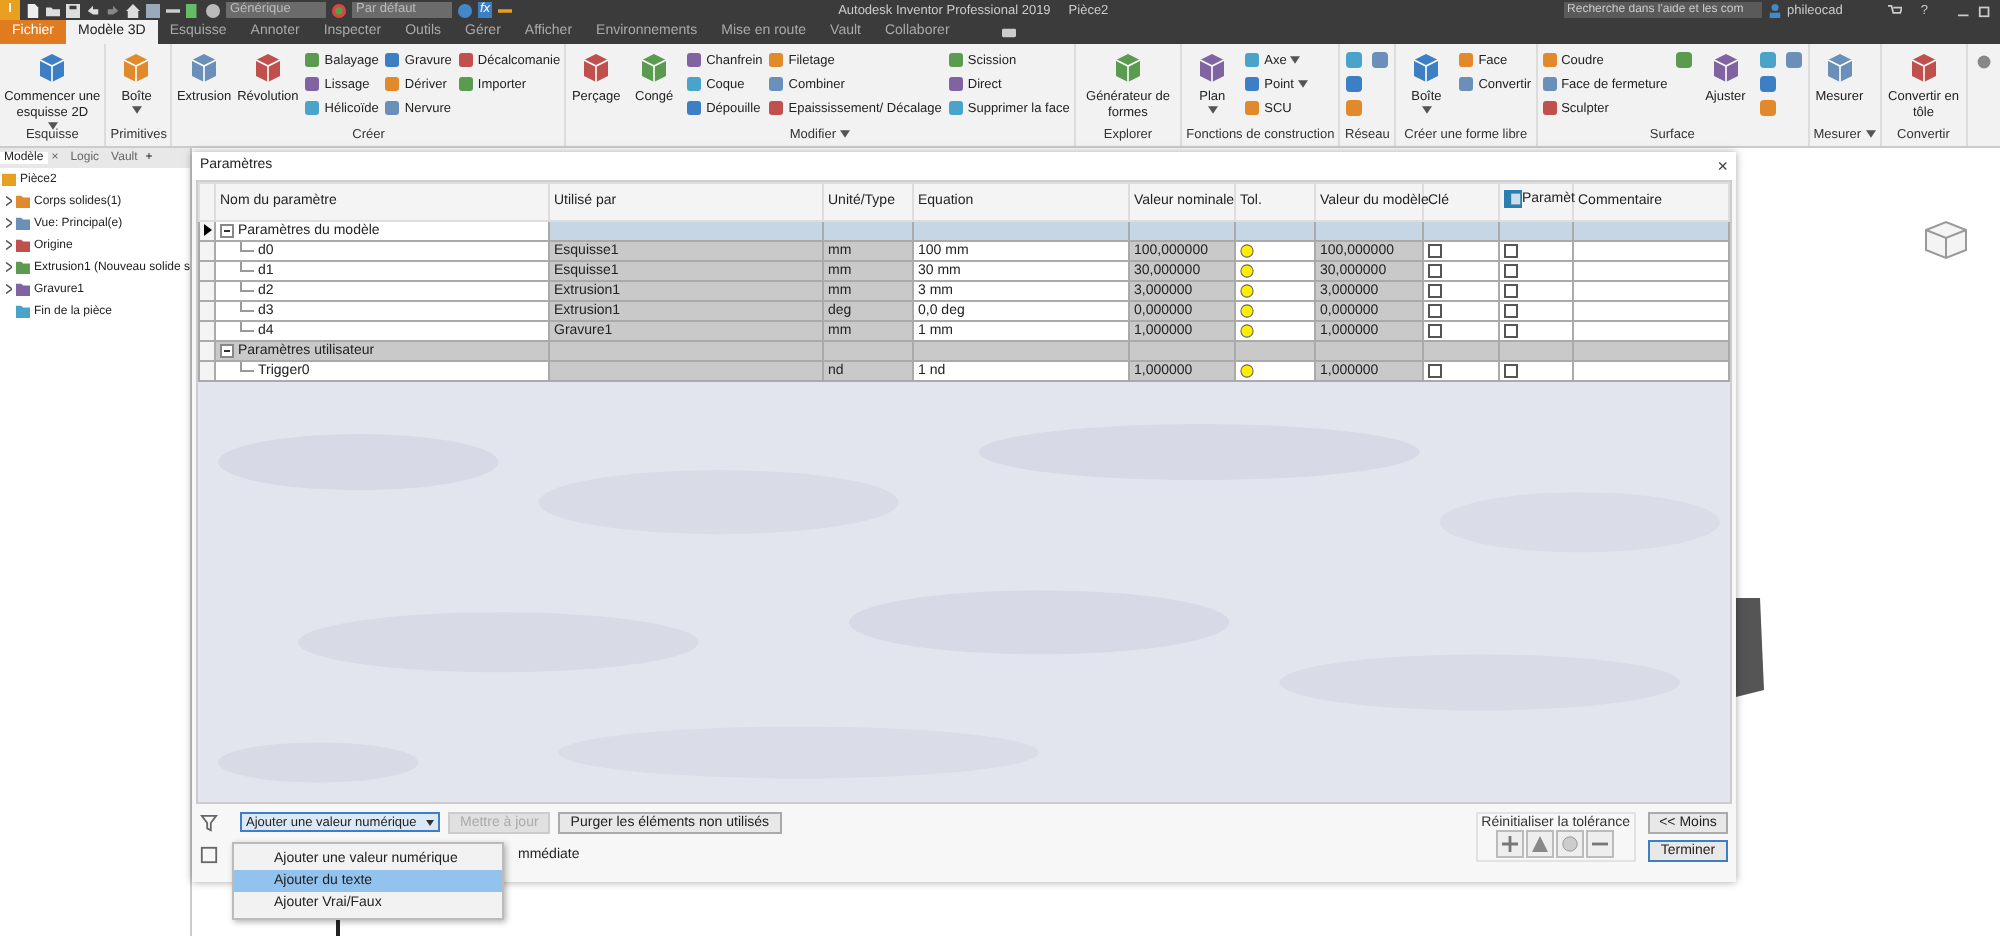  Describe the element at coordinates (133, 10) in the screenshot. I see `home-icon` at that location.